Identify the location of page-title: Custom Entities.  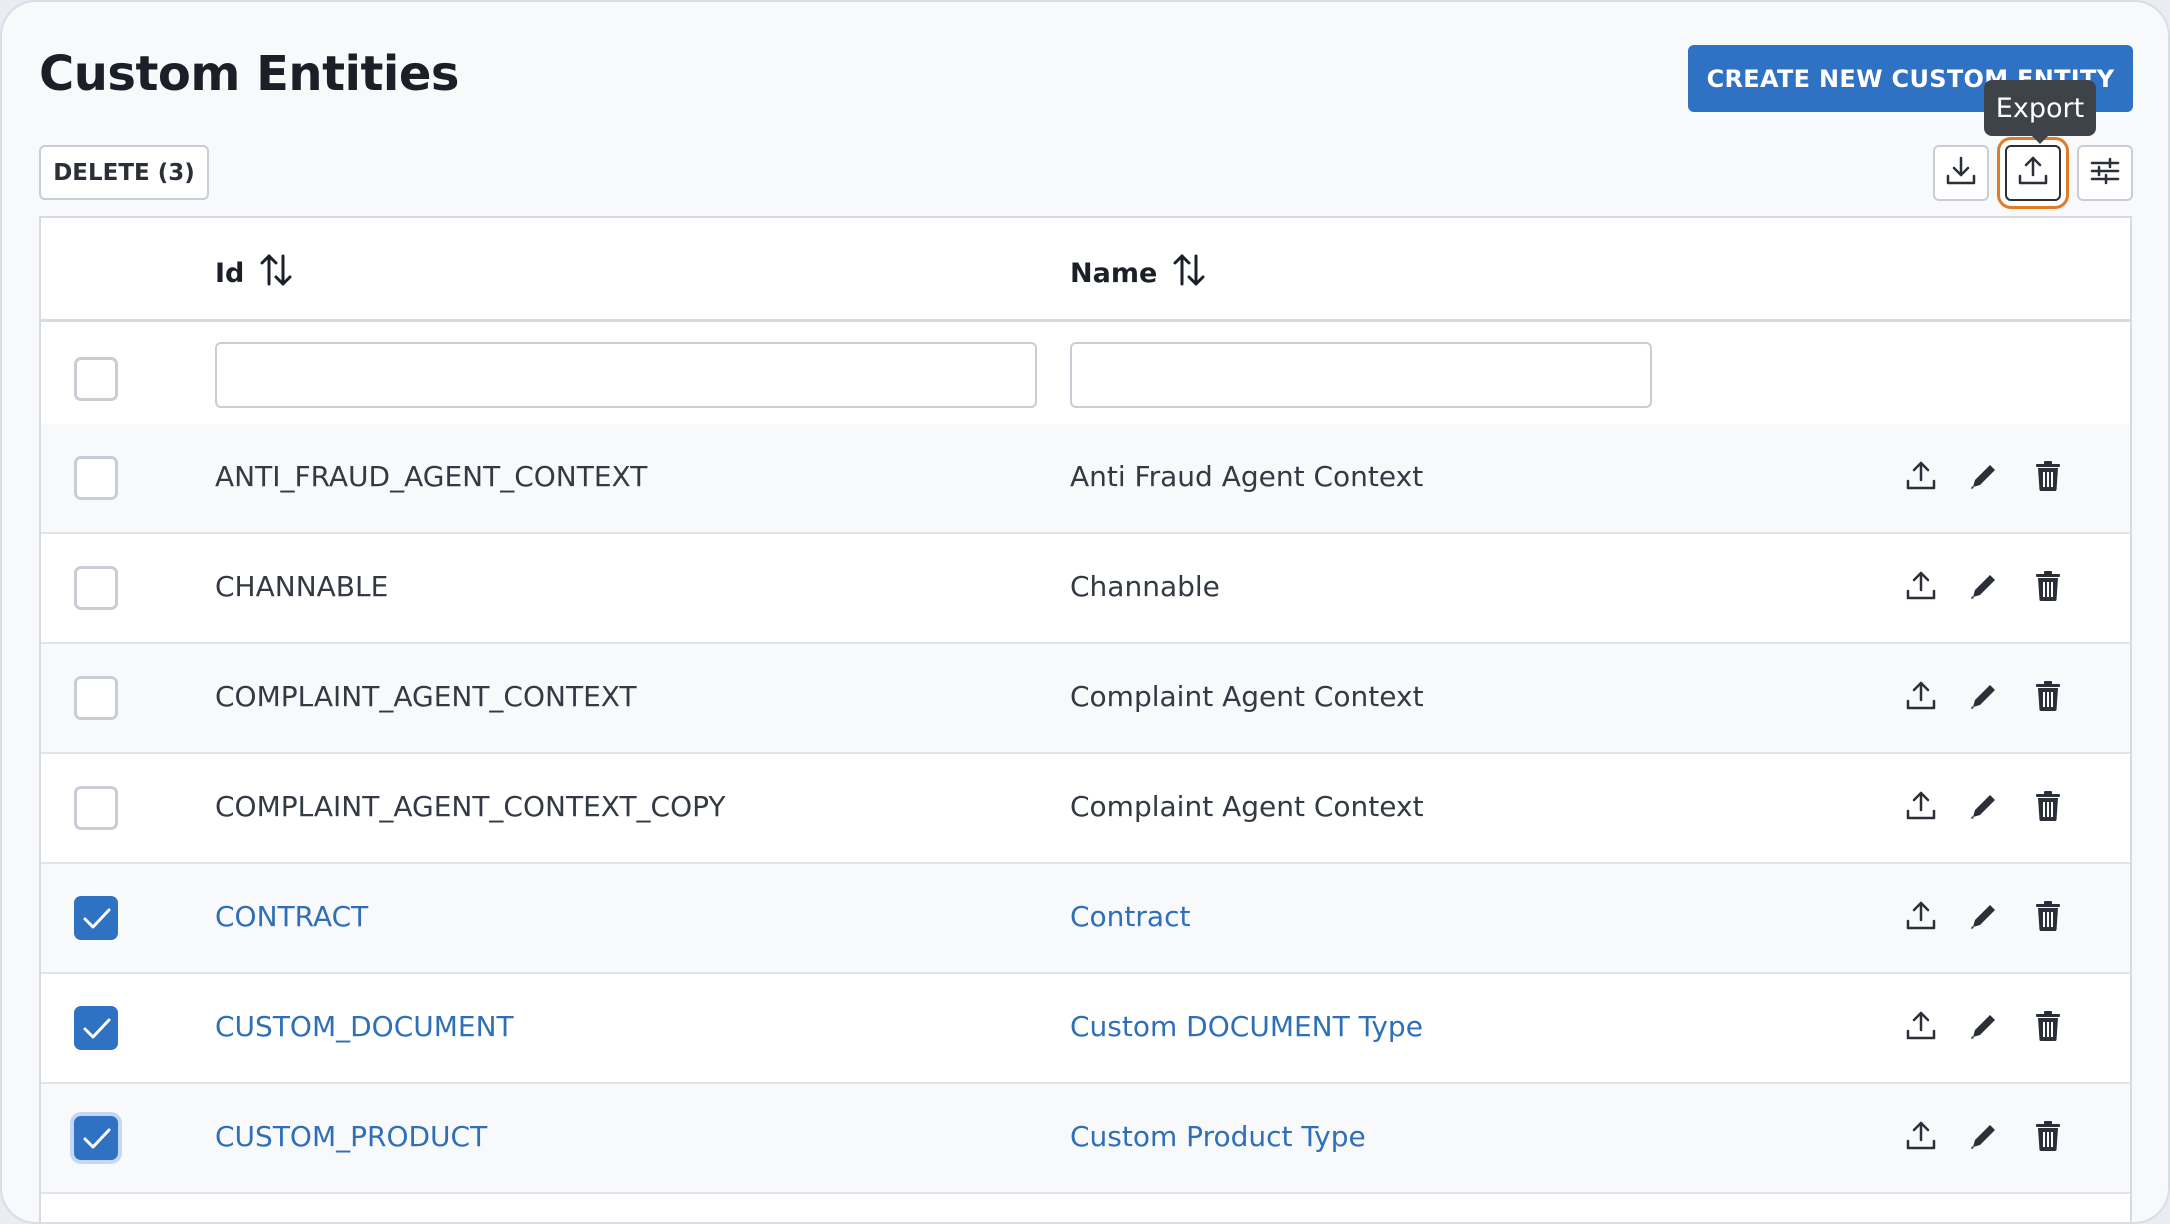
(249, 74).